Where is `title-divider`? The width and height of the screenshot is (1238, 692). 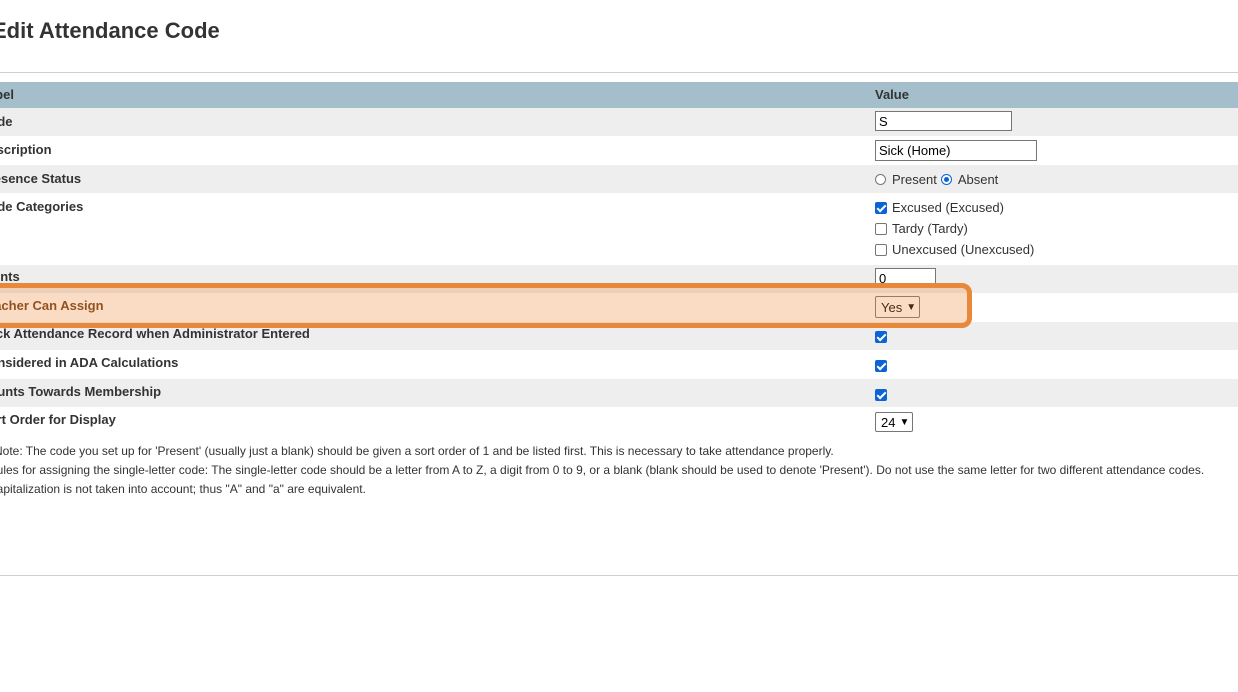 title-divider is located at coordinates (619, 72).